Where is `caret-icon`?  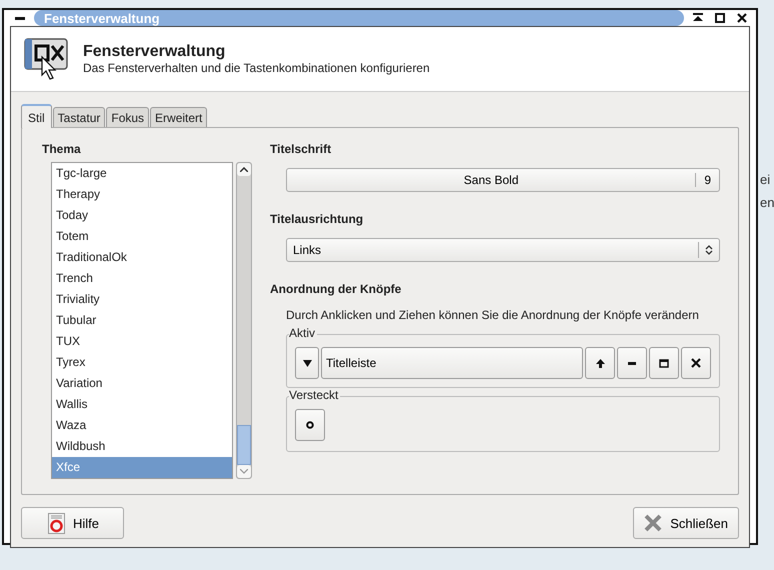
caret-icon is located at coordinates (307, 363).